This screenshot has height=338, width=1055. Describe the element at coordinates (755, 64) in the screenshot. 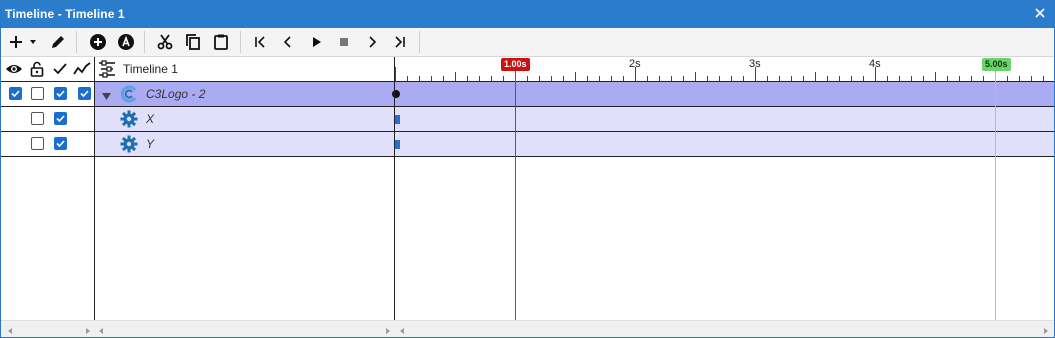

I see `tick-label-3s: 3s` at that location.